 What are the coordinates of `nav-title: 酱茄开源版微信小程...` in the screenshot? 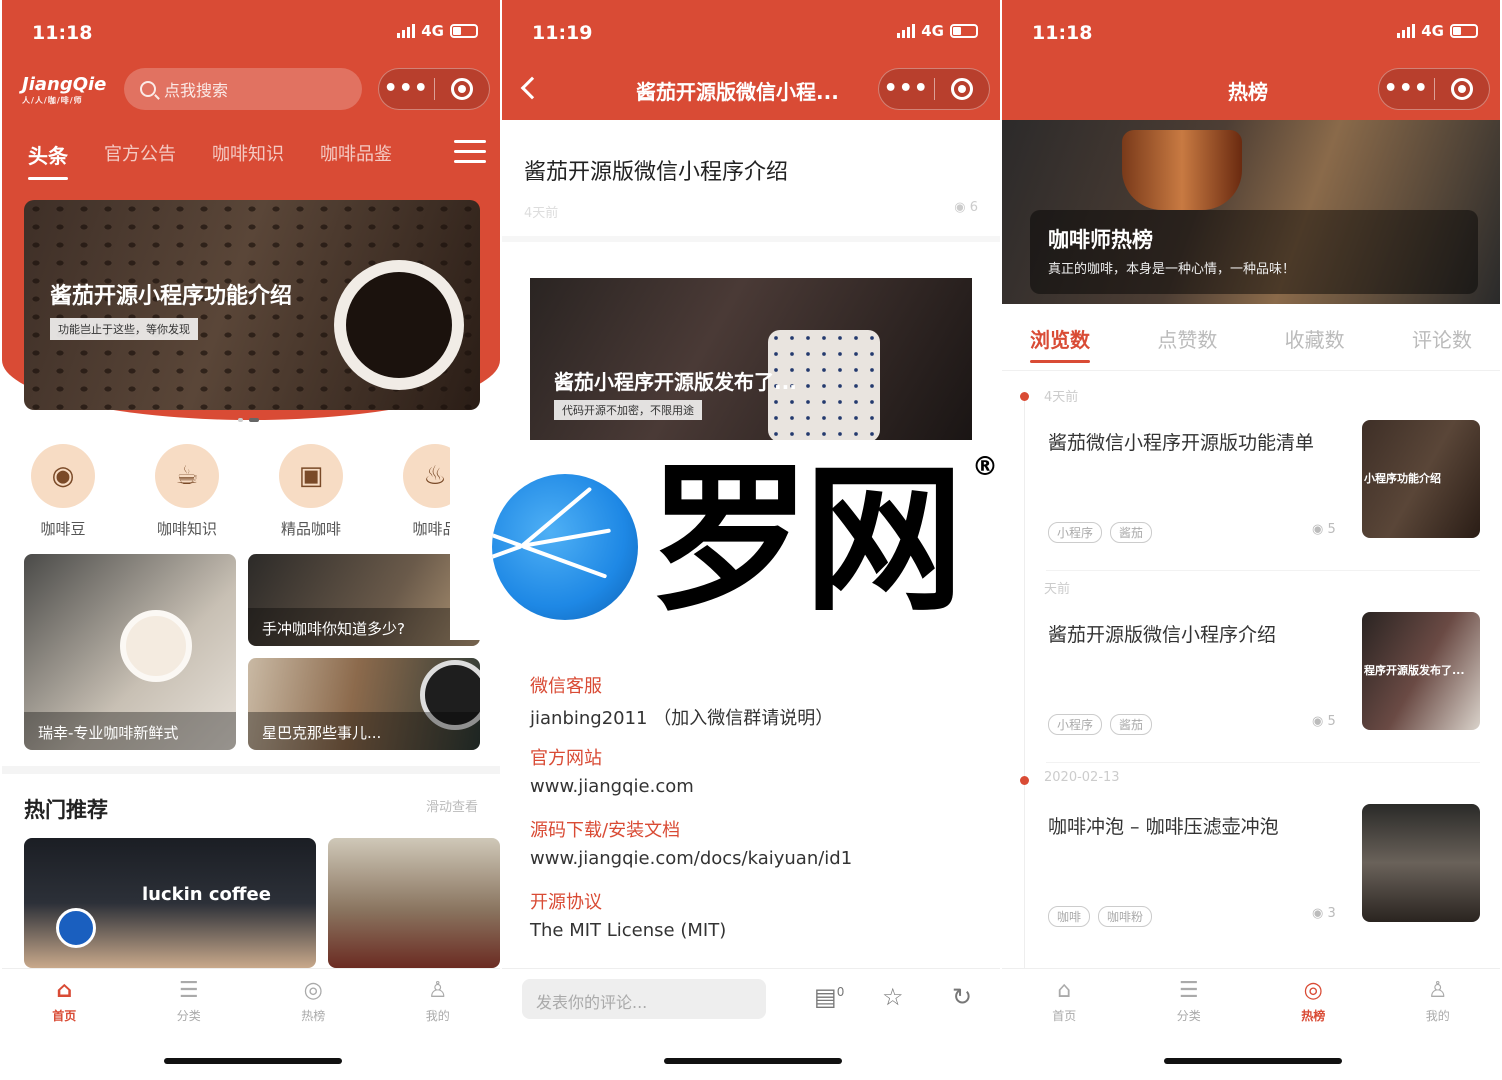 It's located at (737, 92).